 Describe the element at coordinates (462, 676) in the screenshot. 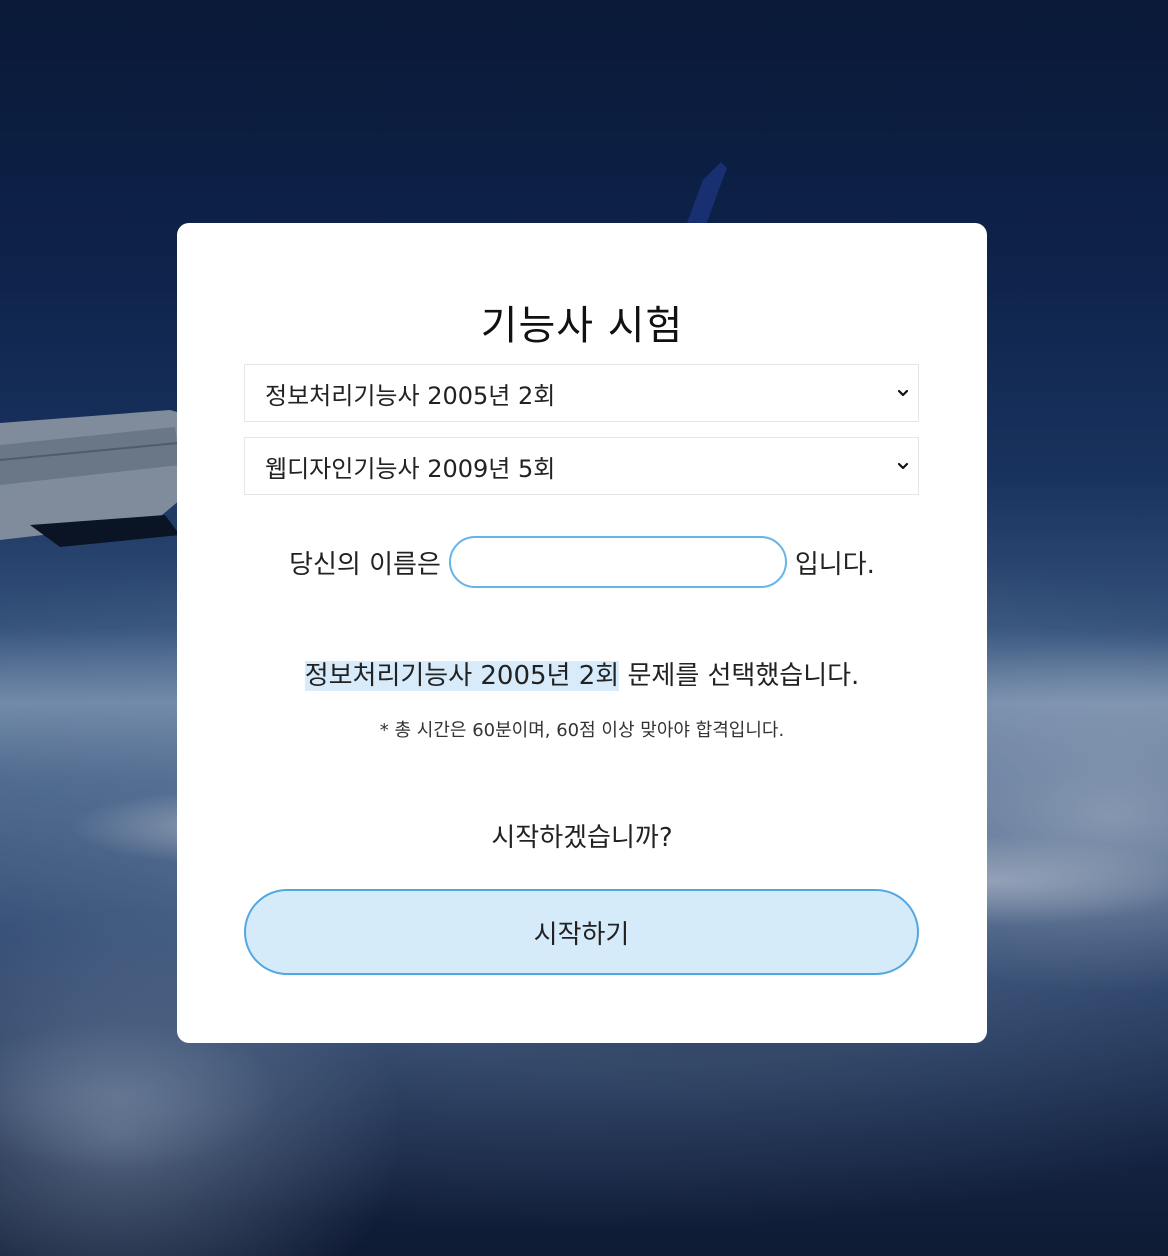

I see `selected-exam-highlight: 정보처리기능사 2005년 2회` at that location.